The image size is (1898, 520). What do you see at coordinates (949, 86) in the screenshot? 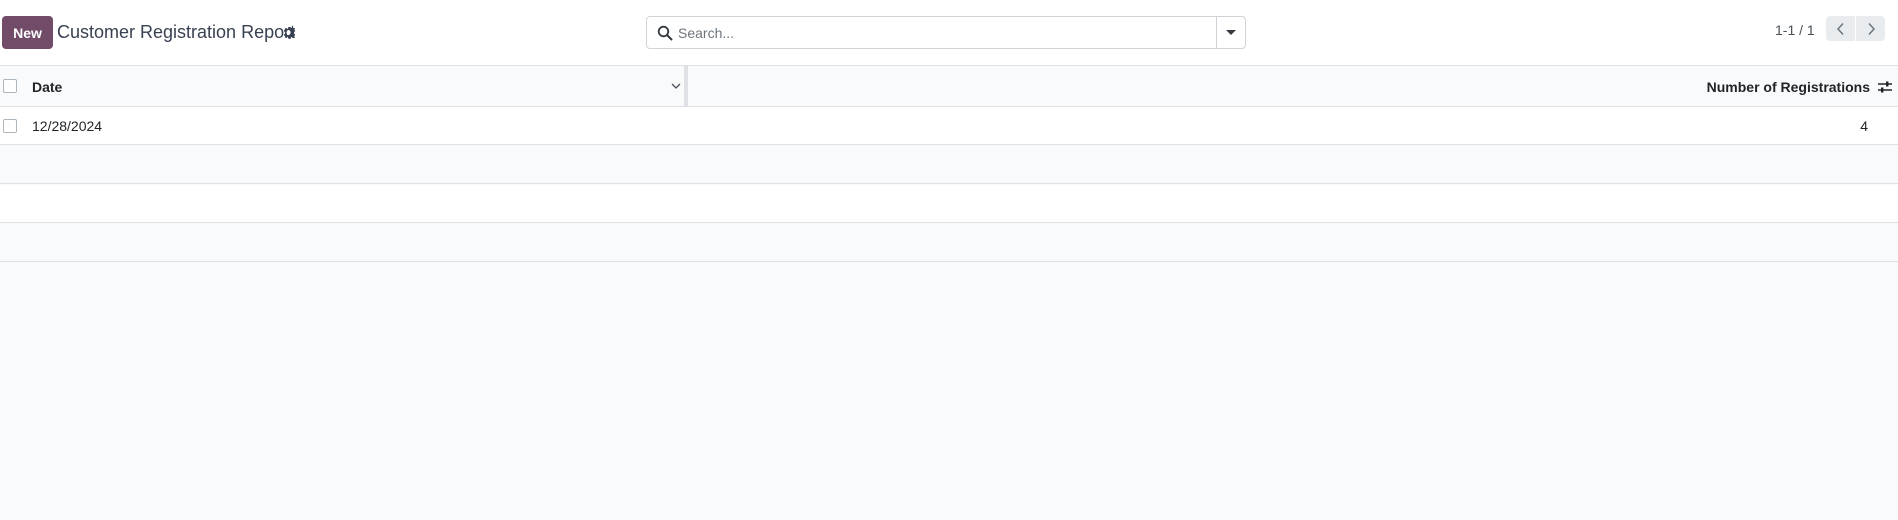
I see `table-header: Date Number of Registrations` at bounding box center [949, 86].